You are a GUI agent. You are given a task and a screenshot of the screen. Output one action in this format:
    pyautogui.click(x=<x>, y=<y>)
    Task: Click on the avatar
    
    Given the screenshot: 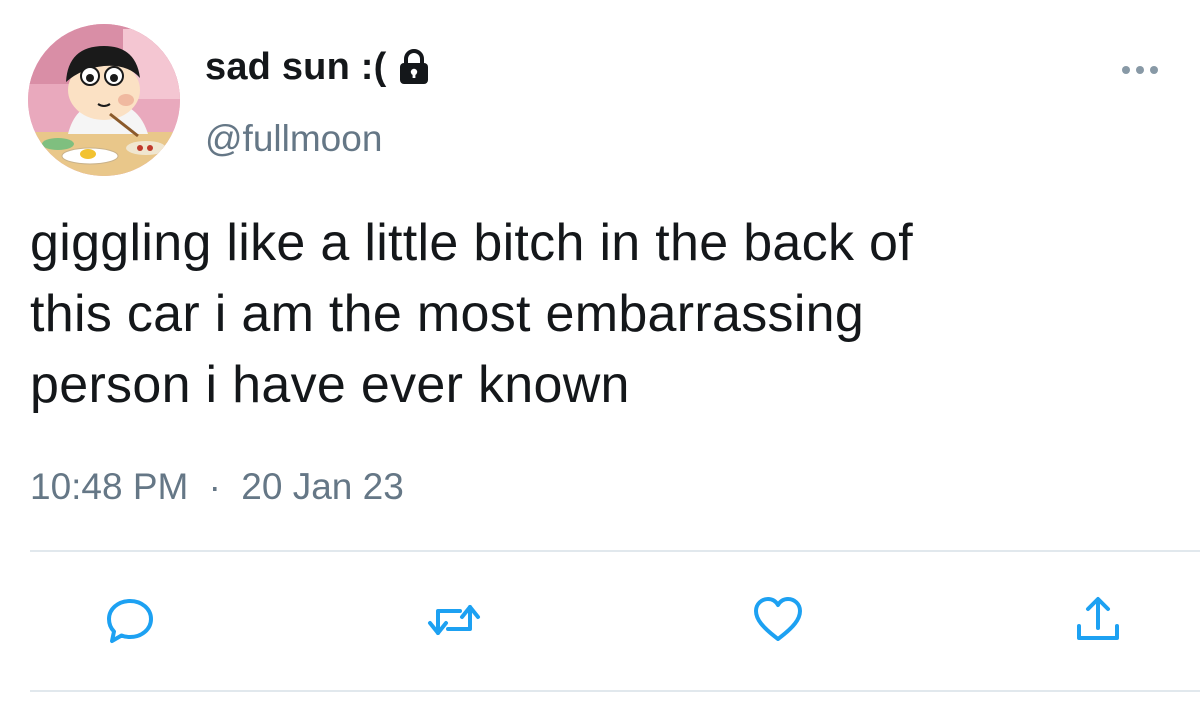 What is the action you would take?
    pyautogui.click(x=104, y=100)
    